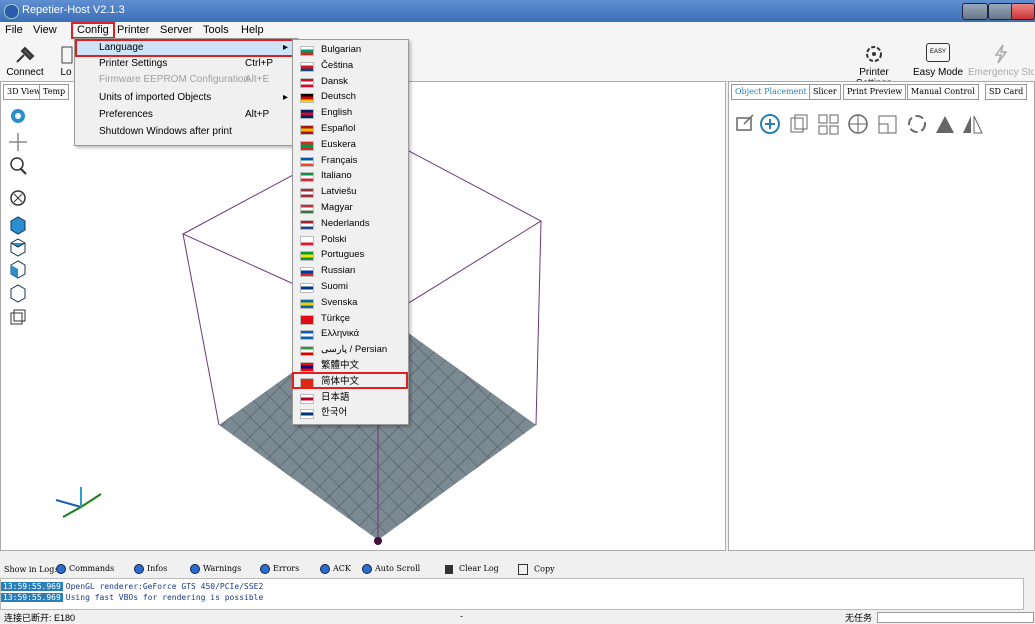 The height and width of the screenshot is (624, 1035). What do you see at coordinates (349, 65) in the screenshot?
I see `language-option: Čeština` at bounding box center [349, 65].